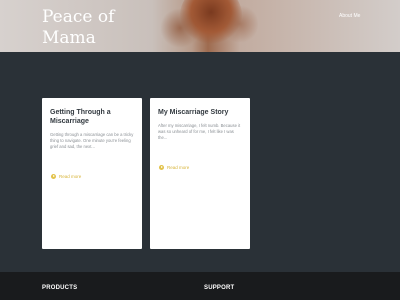 The image size is (400, 300). I want to click on post-title: My Miscarriage Story, so click(200, 112).